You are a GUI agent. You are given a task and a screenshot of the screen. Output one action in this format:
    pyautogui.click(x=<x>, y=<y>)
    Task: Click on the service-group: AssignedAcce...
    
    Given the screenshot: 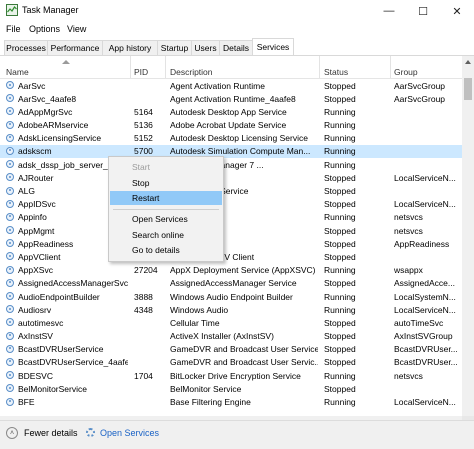 What is the action you would take?
    pyautogui.click(x=424, y=283)
    